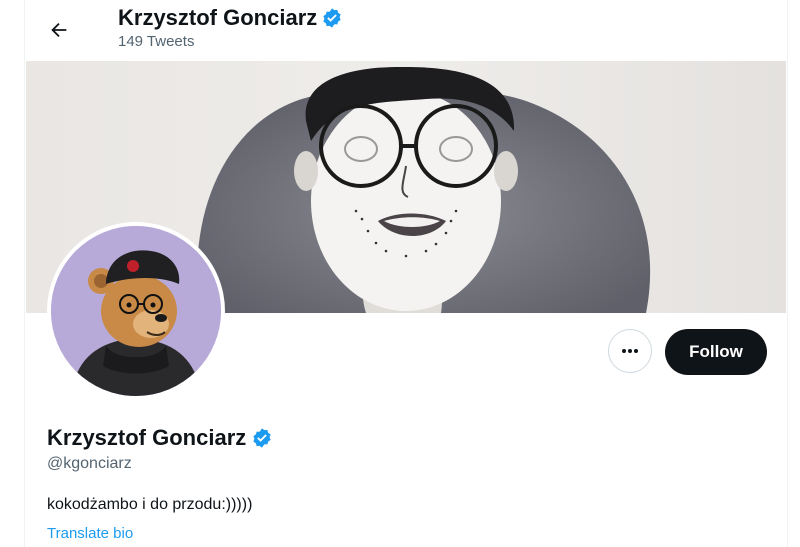 This screenshot has width=800, height=547. I want to click on header-title-block: Krzysztof Gonciarz 149 Tweets, so click(230, 28).